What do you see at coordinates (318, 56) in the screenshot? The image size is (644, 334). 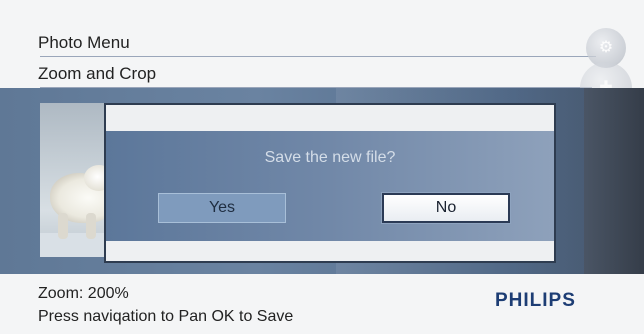 I see `menu-divider` at bounding box center [318, 56].